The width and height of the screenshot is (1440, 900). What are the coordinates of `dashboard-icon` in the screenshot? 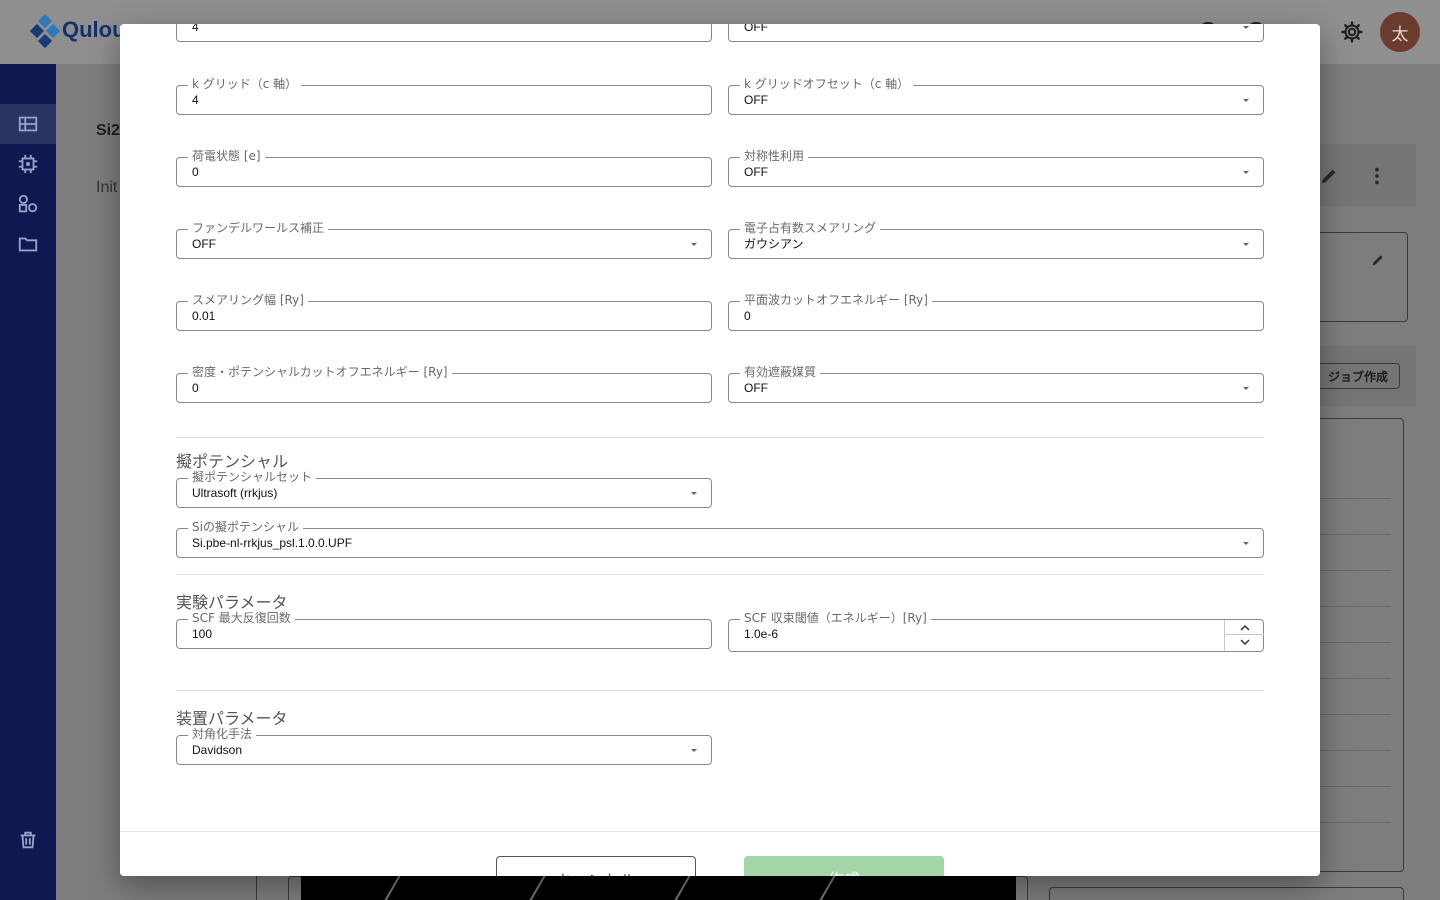 It's located at (28, 124).